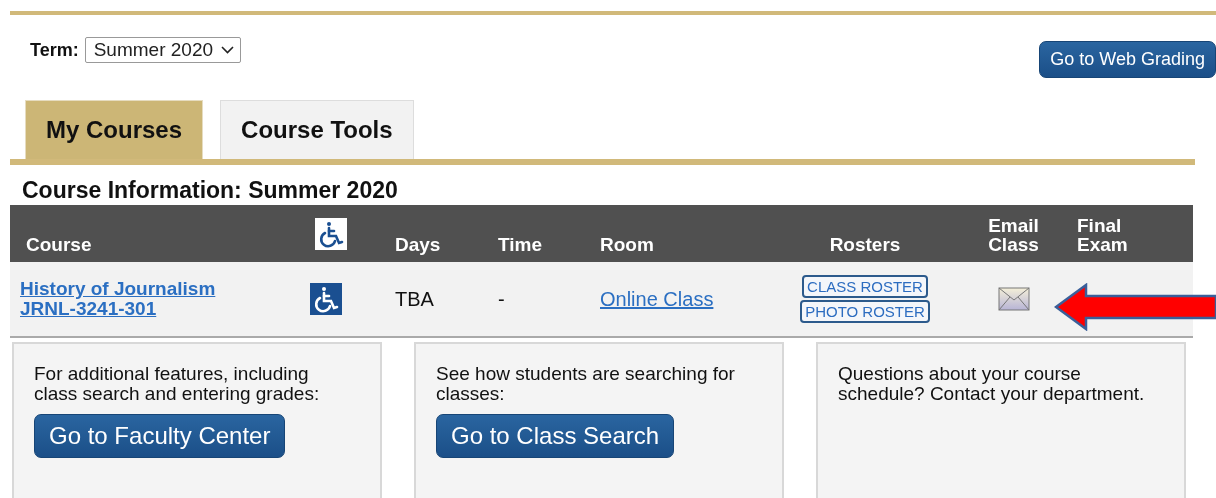  Describe the element at coordinates (414, 298) in the screenshot. I see `table-cell: TBA` at that location.